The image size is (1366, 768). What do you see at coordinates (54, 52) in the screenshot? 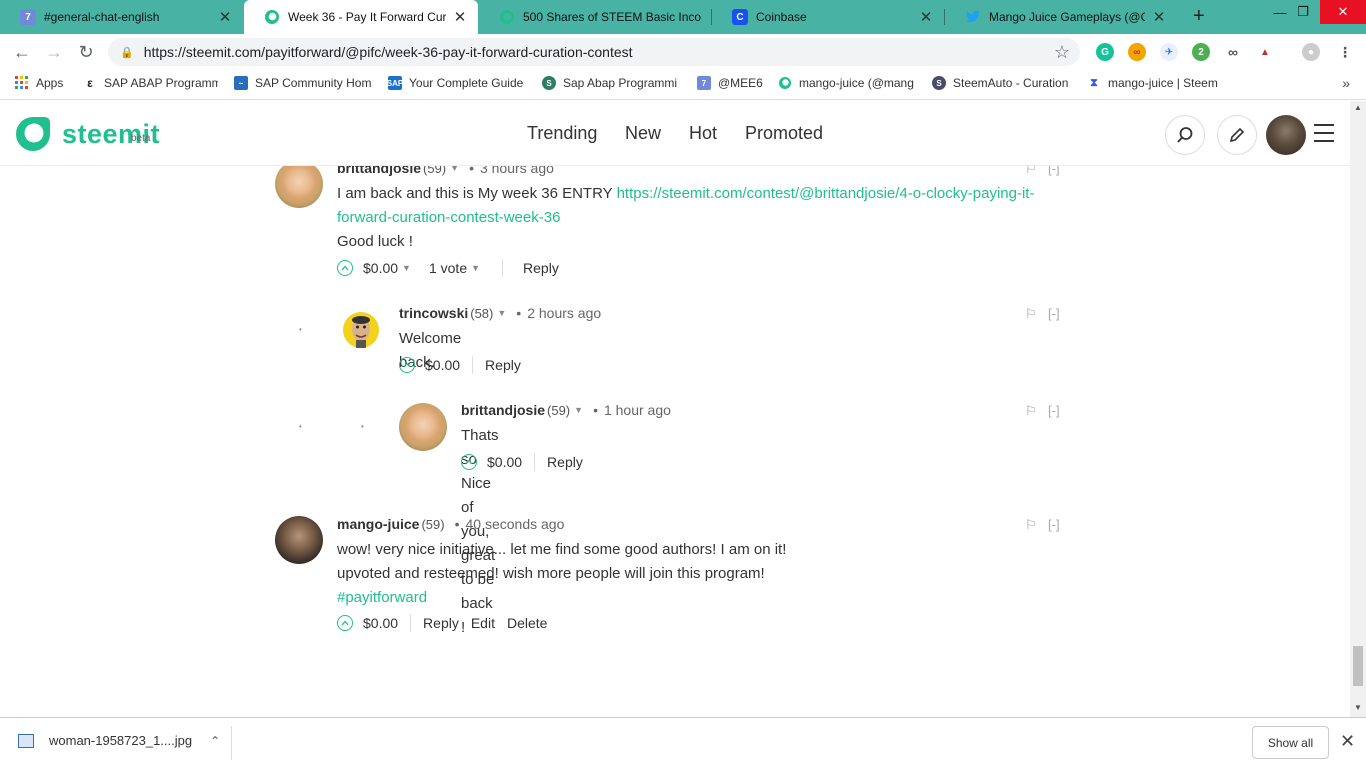
I see `forward-arrow-icon: →` at bounding box center [54, 52].